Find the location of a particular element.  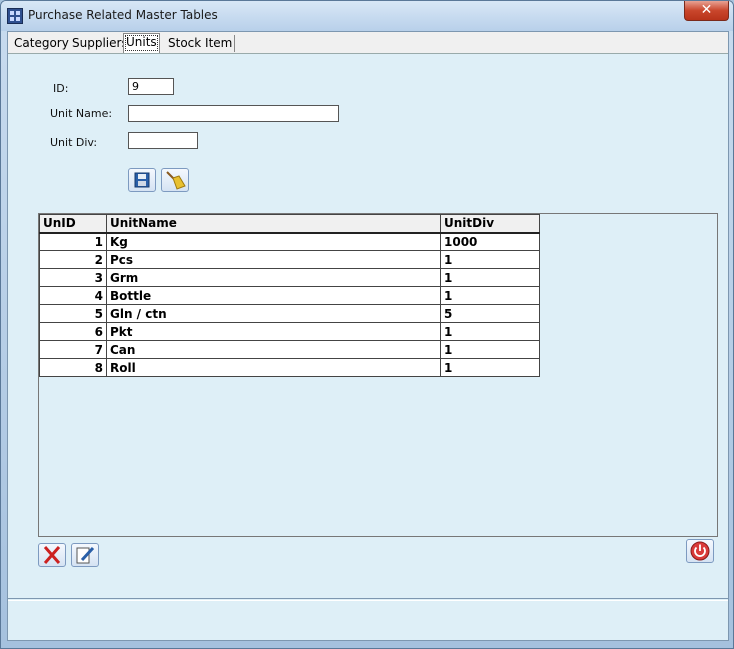

red-x-icon is located at coordinates (52, 555).